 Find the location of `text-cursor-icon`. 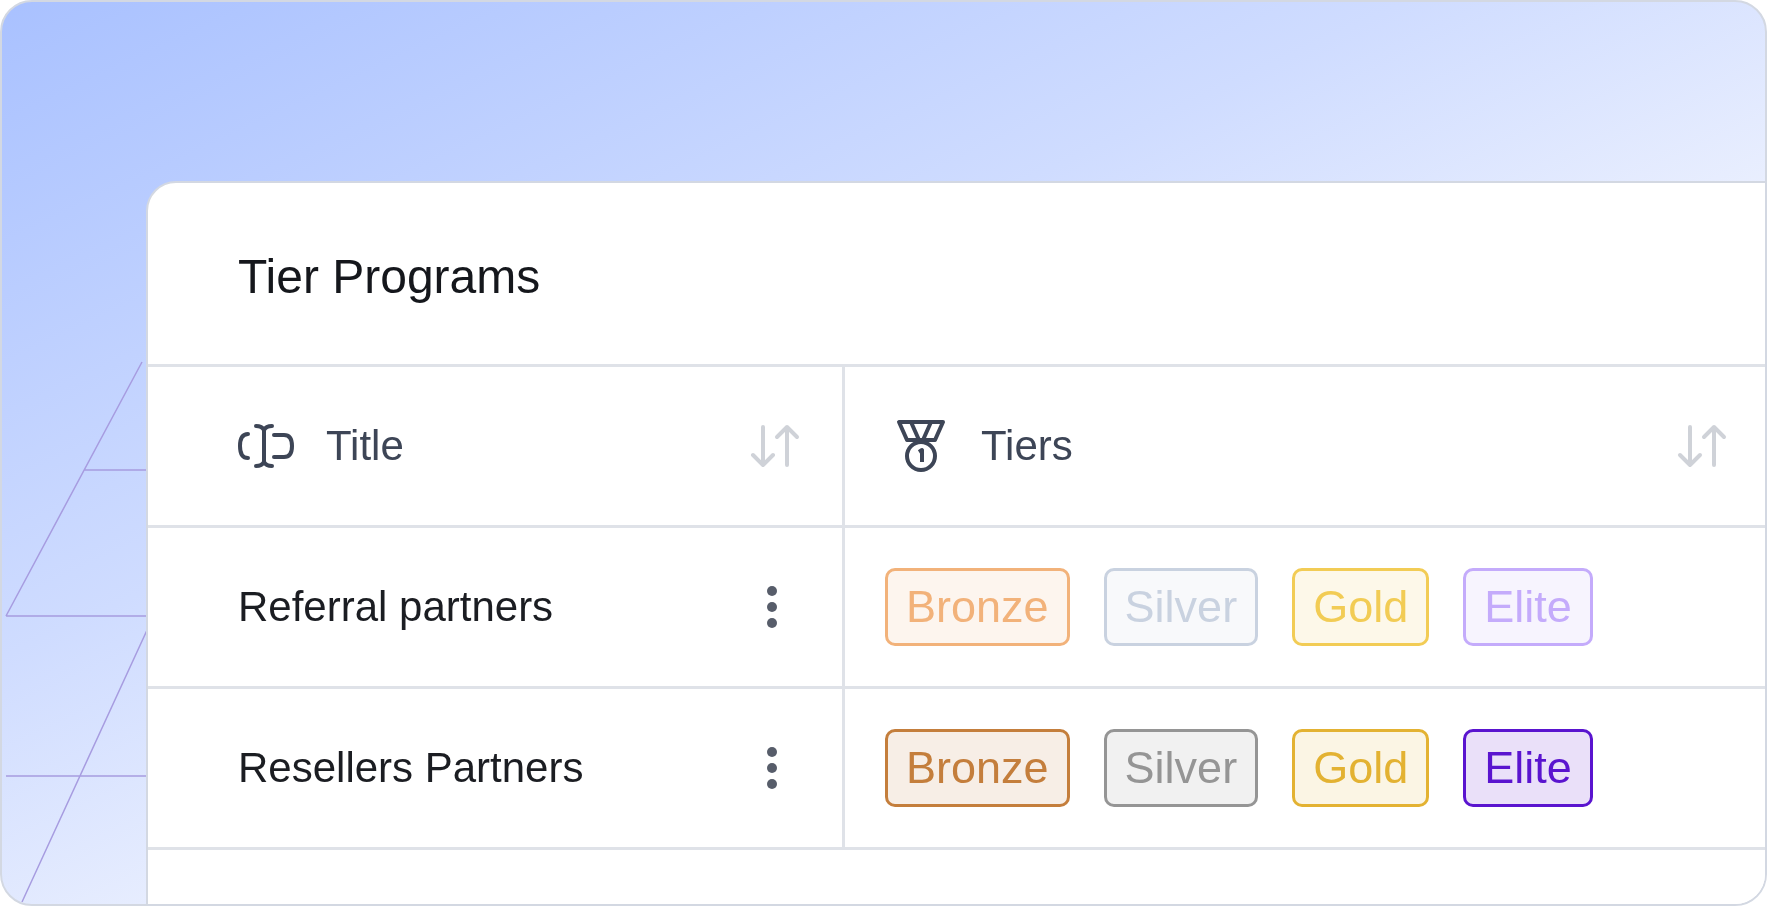

text-cursor-icon is located at coordinates (266, 446).